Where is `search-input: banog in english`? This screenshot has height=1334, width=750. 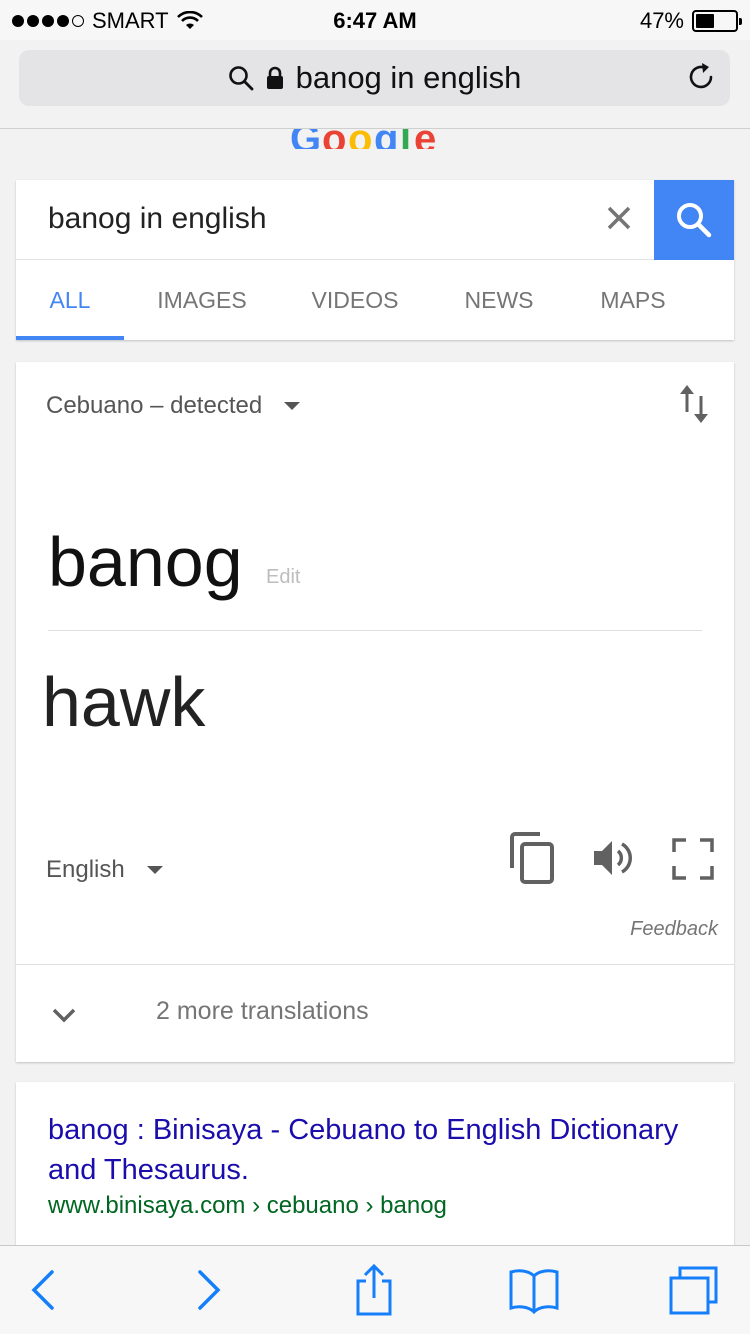
search-input: banog in english is located at coordinates (157, 219).